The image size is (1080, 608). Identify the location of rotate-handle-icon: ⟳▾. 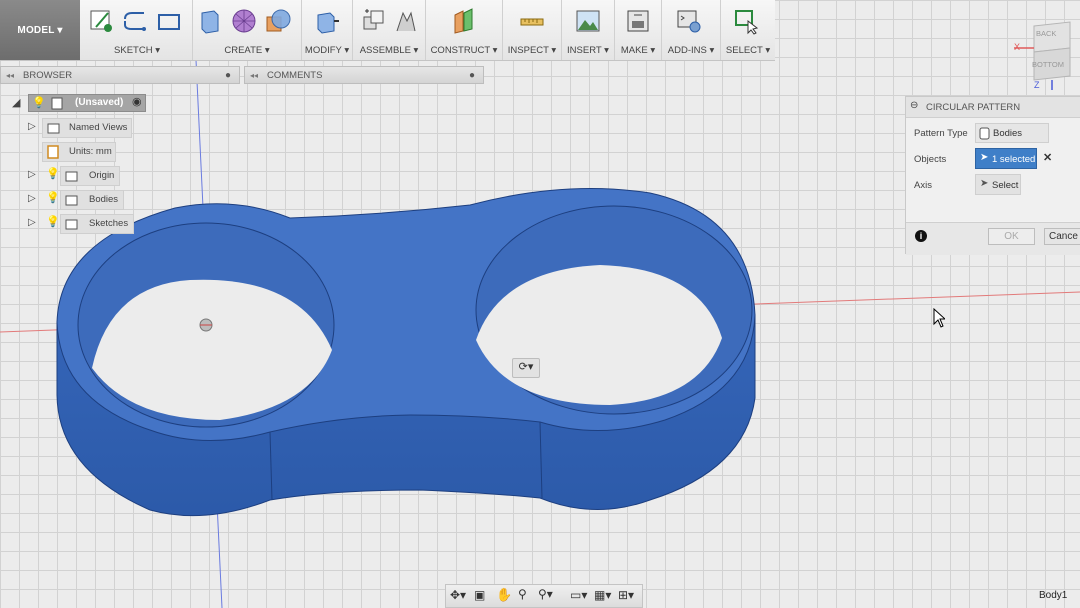
(526, 368).